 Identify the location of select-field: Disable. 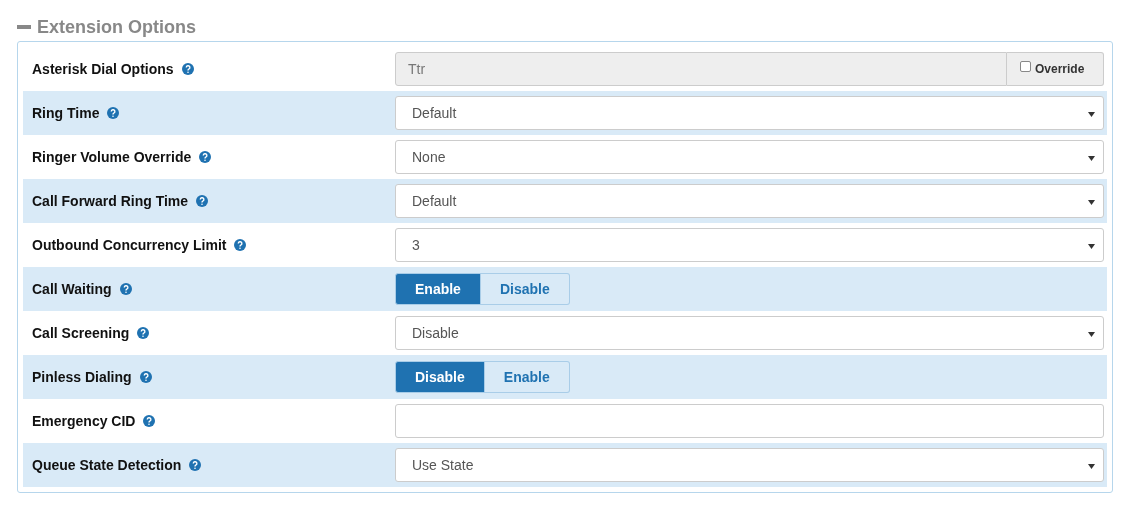
(749, 333).